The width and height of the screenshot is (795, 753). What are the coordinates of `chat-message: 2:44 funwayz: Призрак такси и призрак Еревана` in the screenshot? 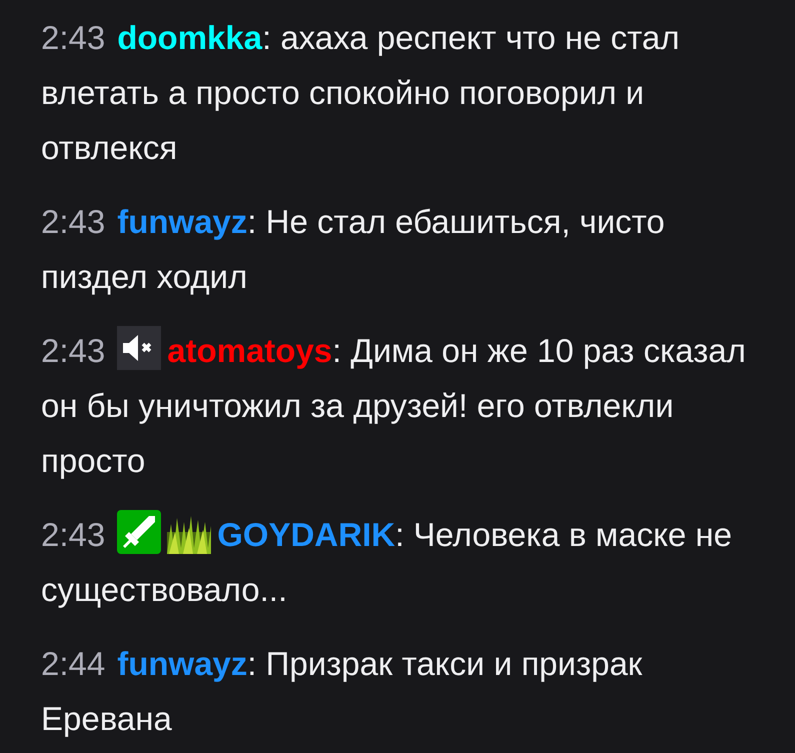 It's located at (342, 691).